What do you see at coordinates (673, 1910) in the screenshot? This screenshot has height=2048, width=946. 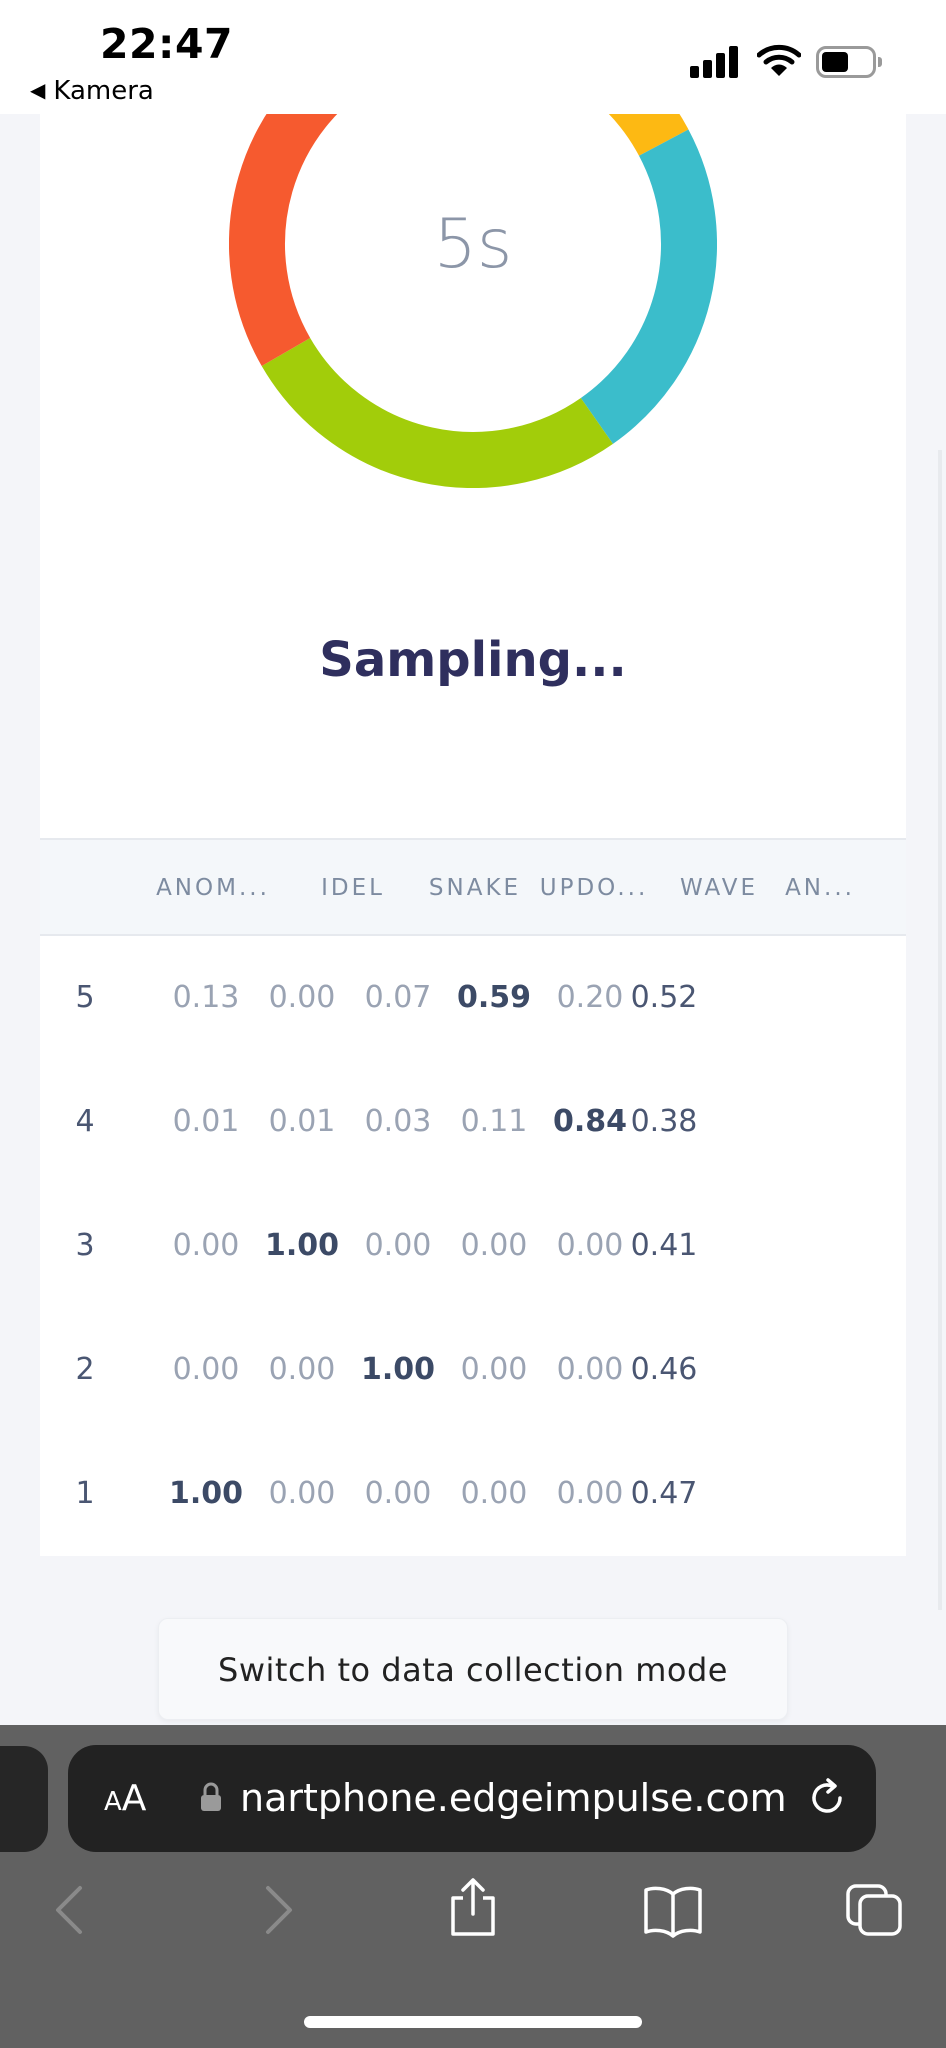 I see `bookmarks-icon` at bounding box center [673, 1910].